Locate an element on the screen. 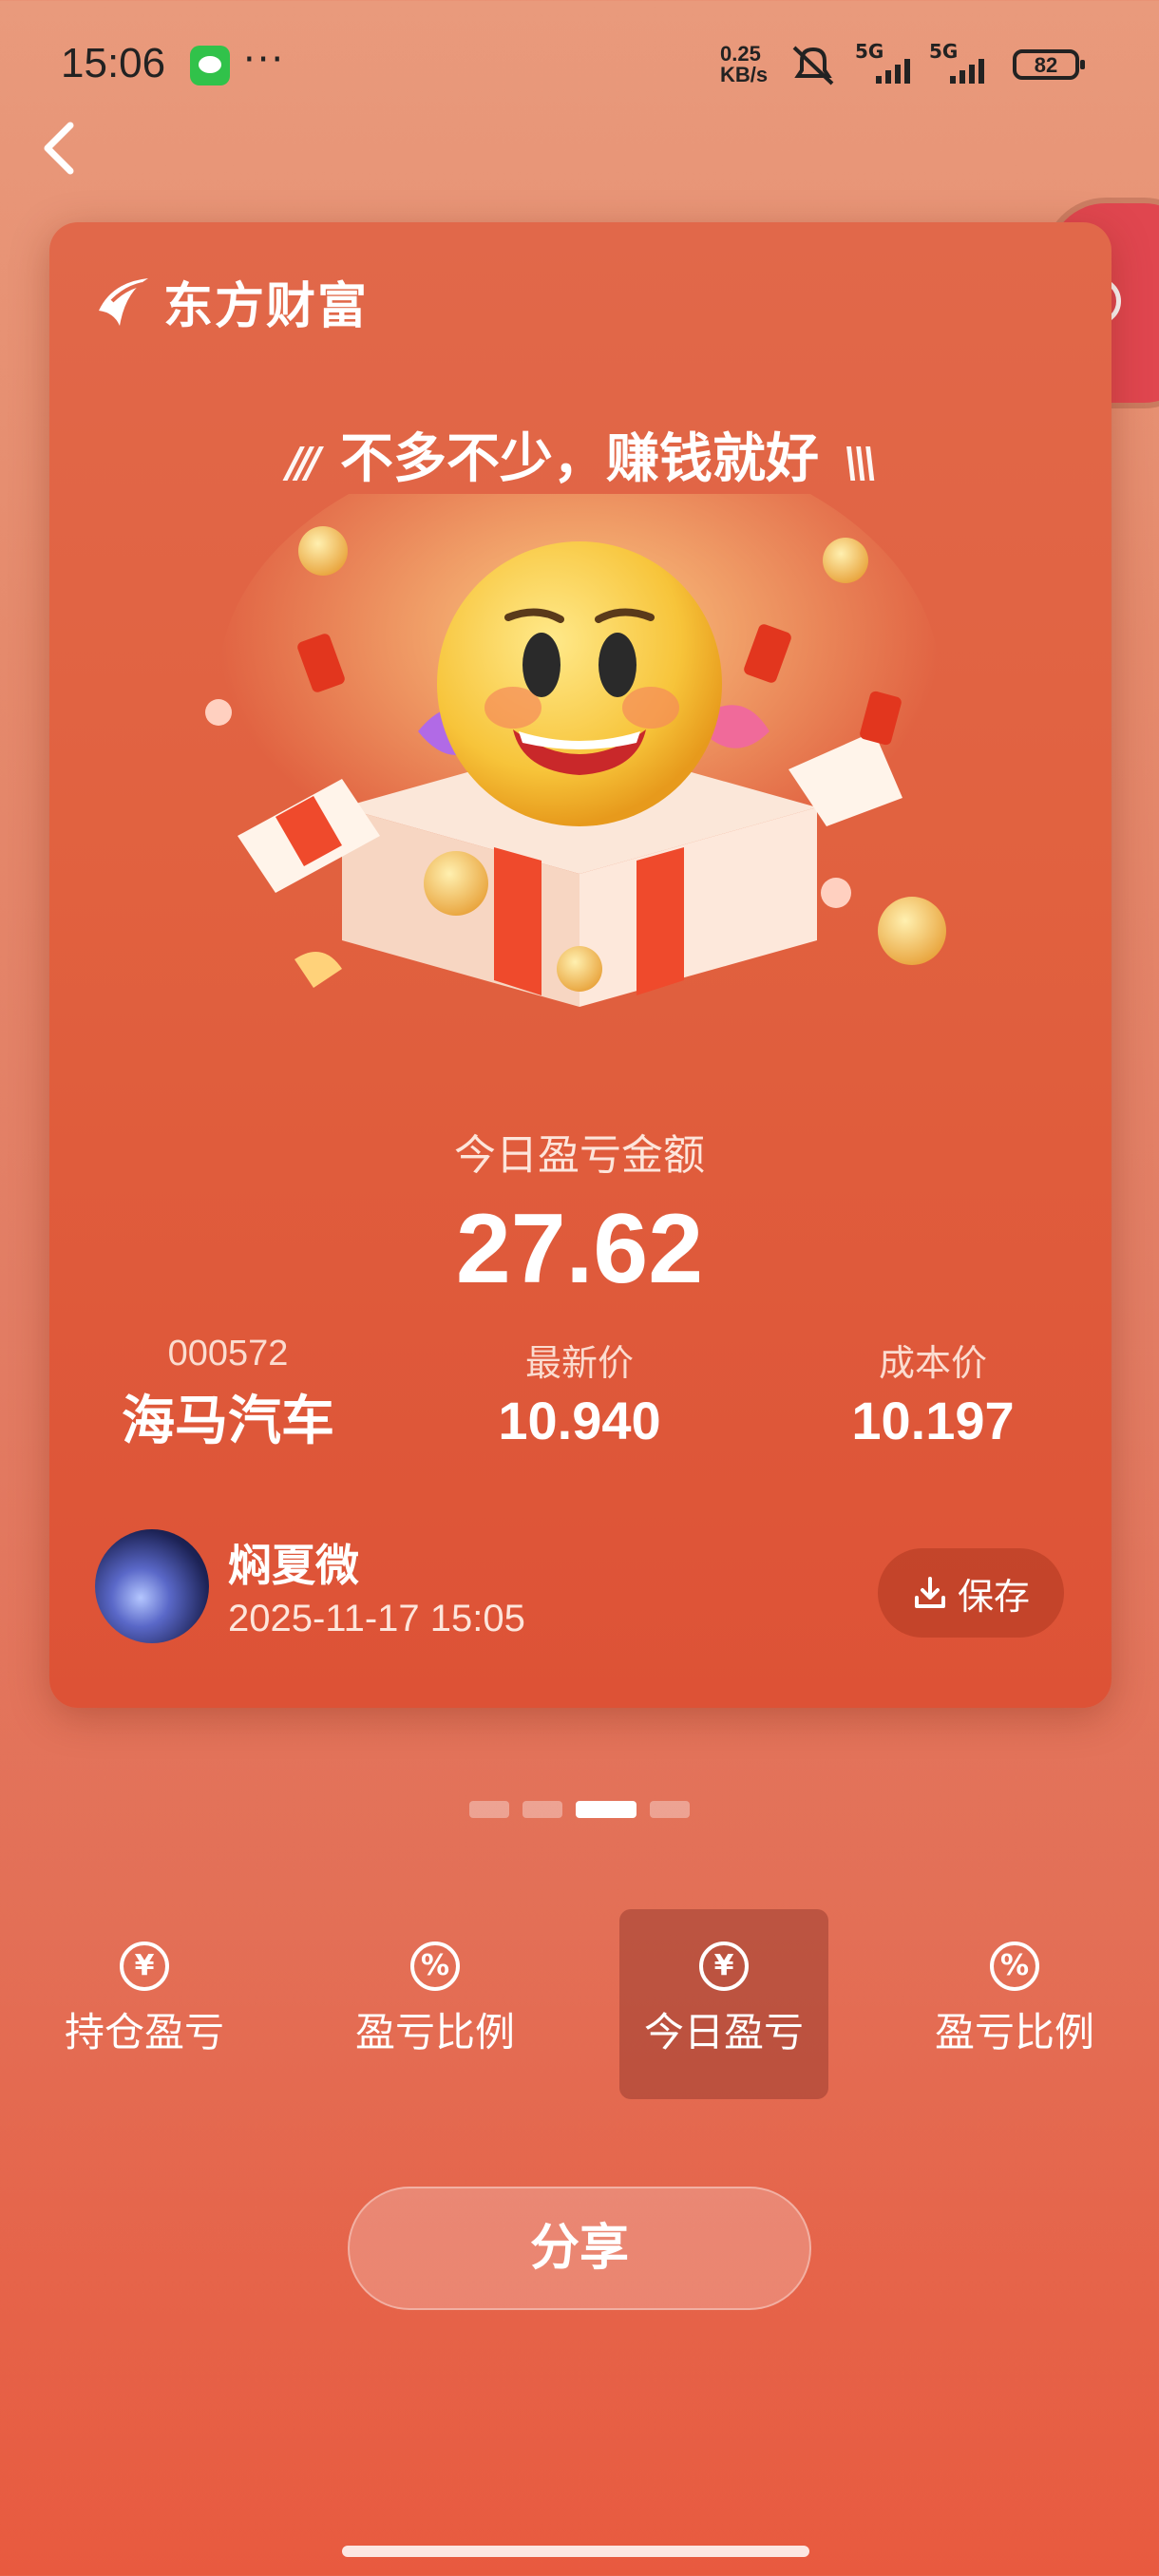 The height and width of the screenshot is (2576, 1159). cost-price-info: 成本价 10.197 is located at coordinates (932, 1392).